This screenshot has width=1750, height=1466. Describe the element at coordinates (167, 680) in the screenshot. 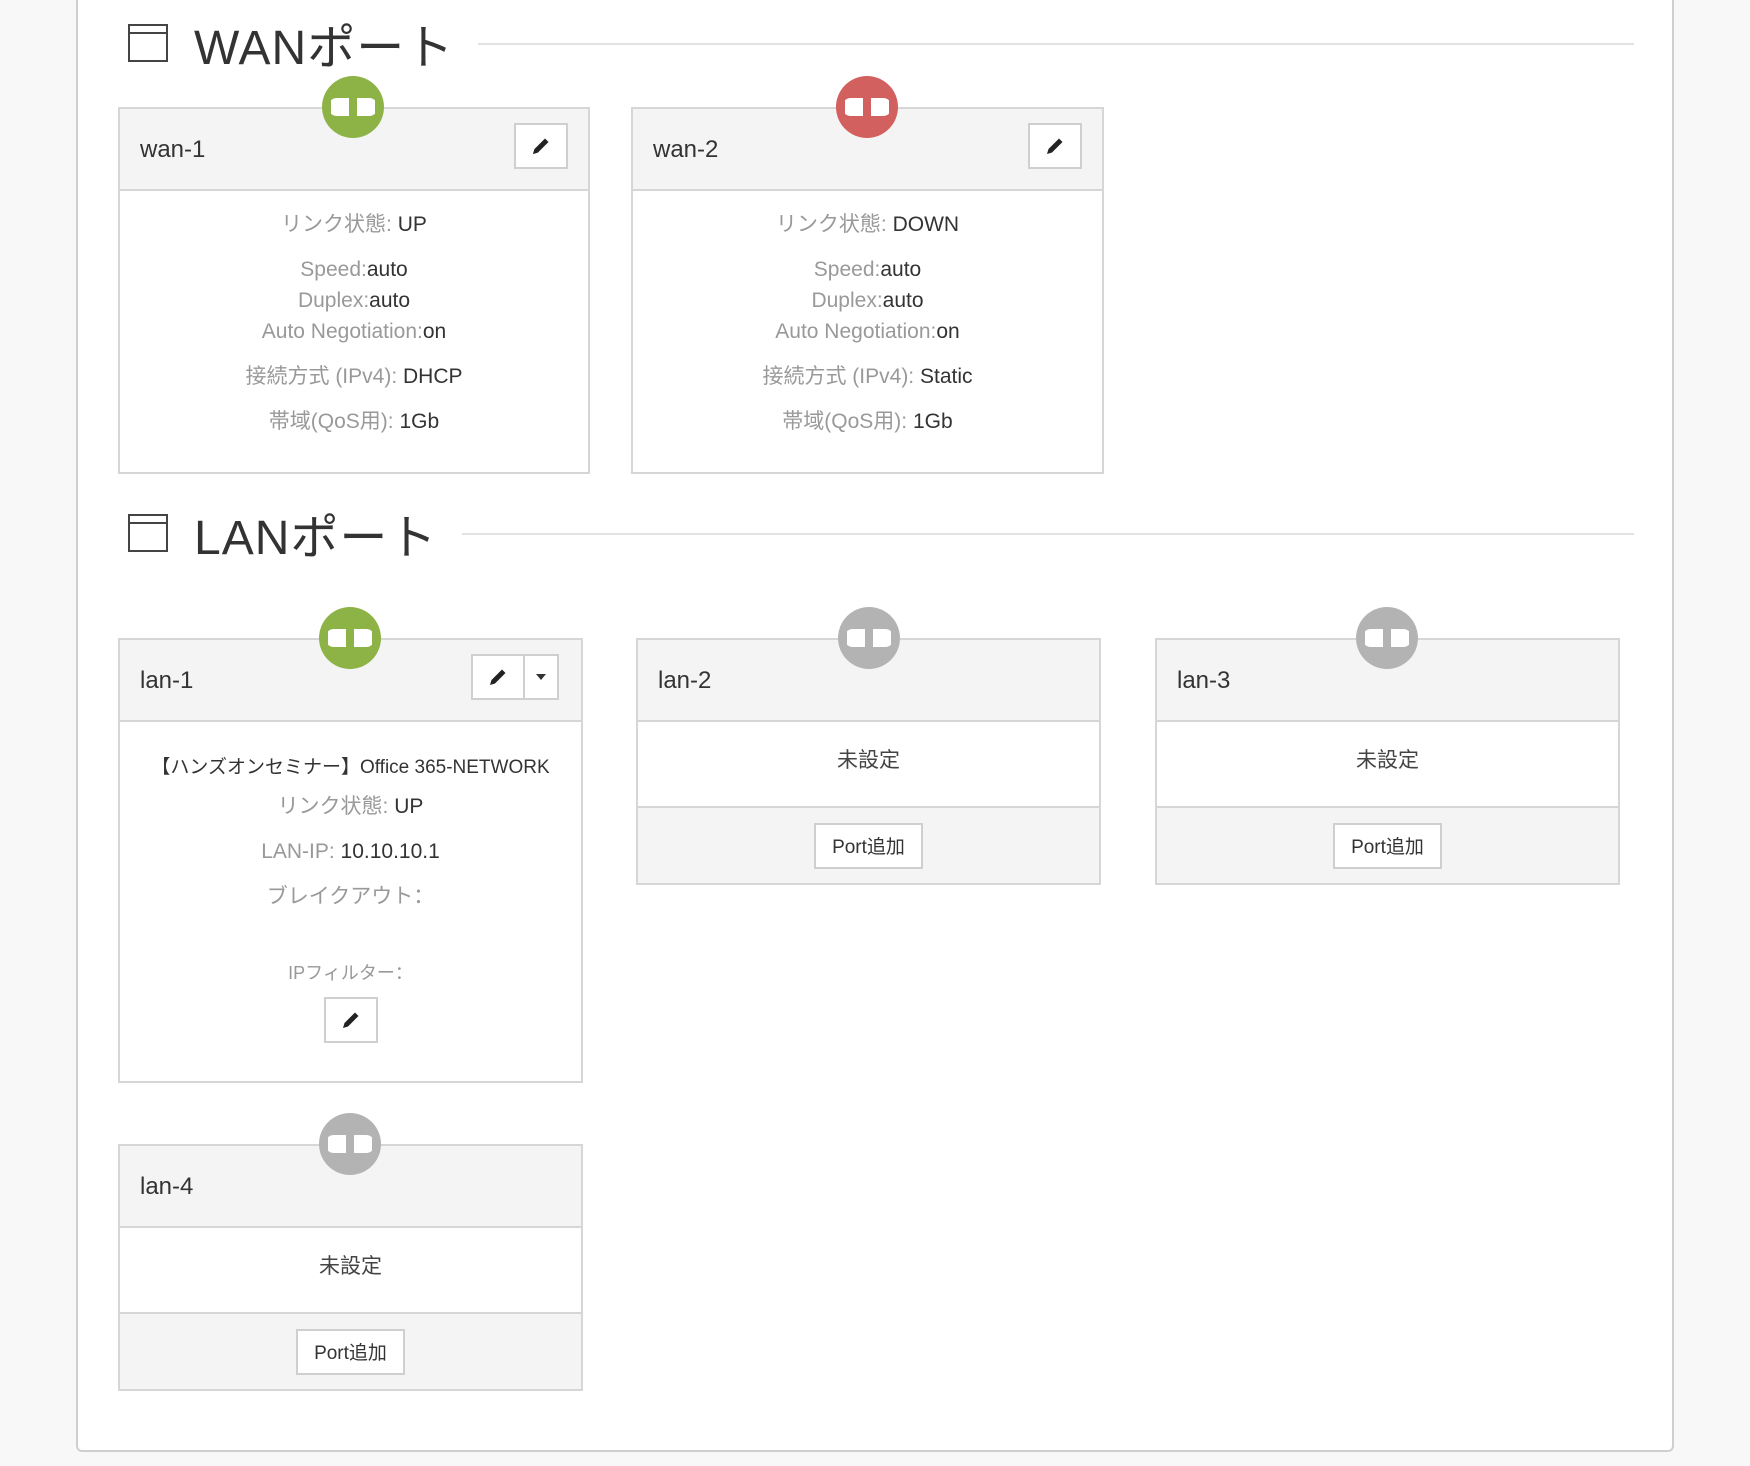

I see `port-name: lan-1` at that location.